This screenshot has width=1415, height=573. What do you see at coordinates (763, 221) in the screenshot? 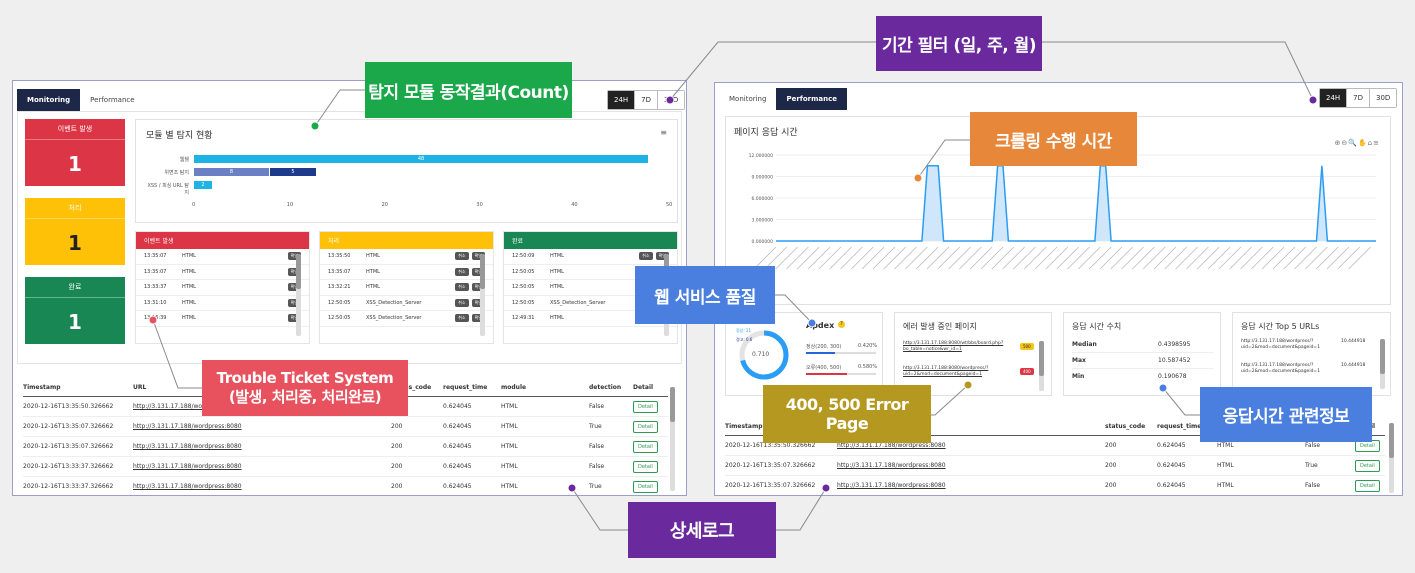
I see `y-tick-label: 3.000000` at bounding box center [763, 221].